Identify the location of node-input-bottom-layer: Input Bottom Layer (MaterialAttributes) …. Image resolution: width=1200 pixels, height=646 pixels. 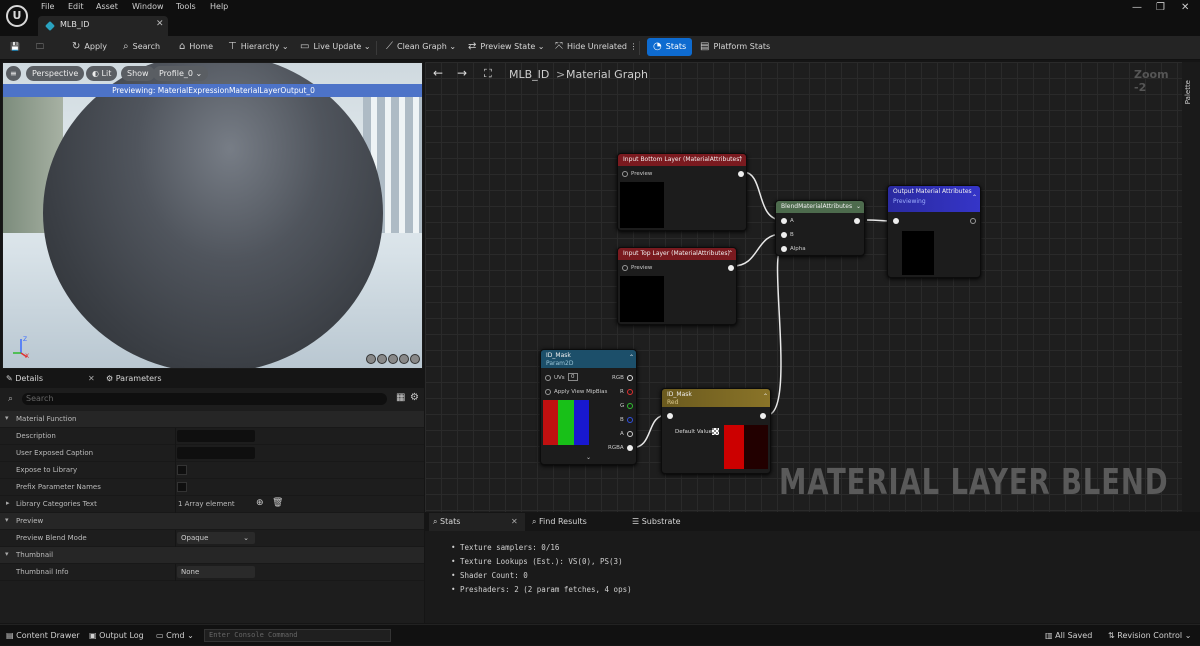
(682, 192).